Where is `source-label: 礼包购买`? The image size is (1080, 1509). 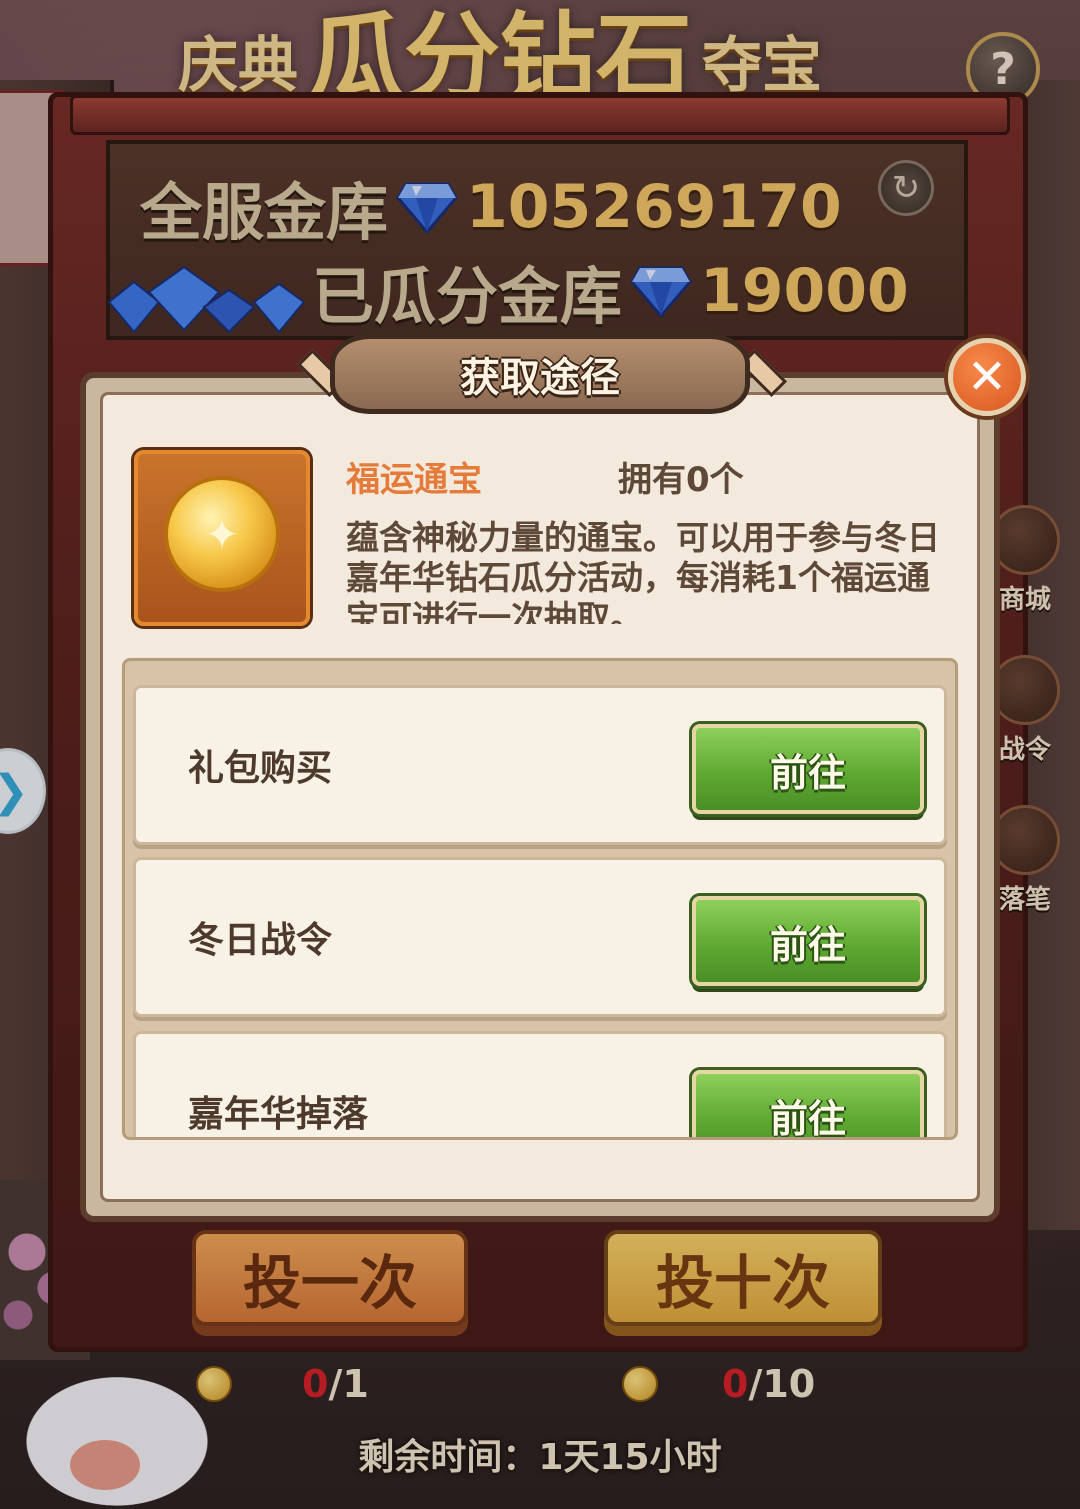 source-label: 礼包购买 is located at coordinates (260, 768).